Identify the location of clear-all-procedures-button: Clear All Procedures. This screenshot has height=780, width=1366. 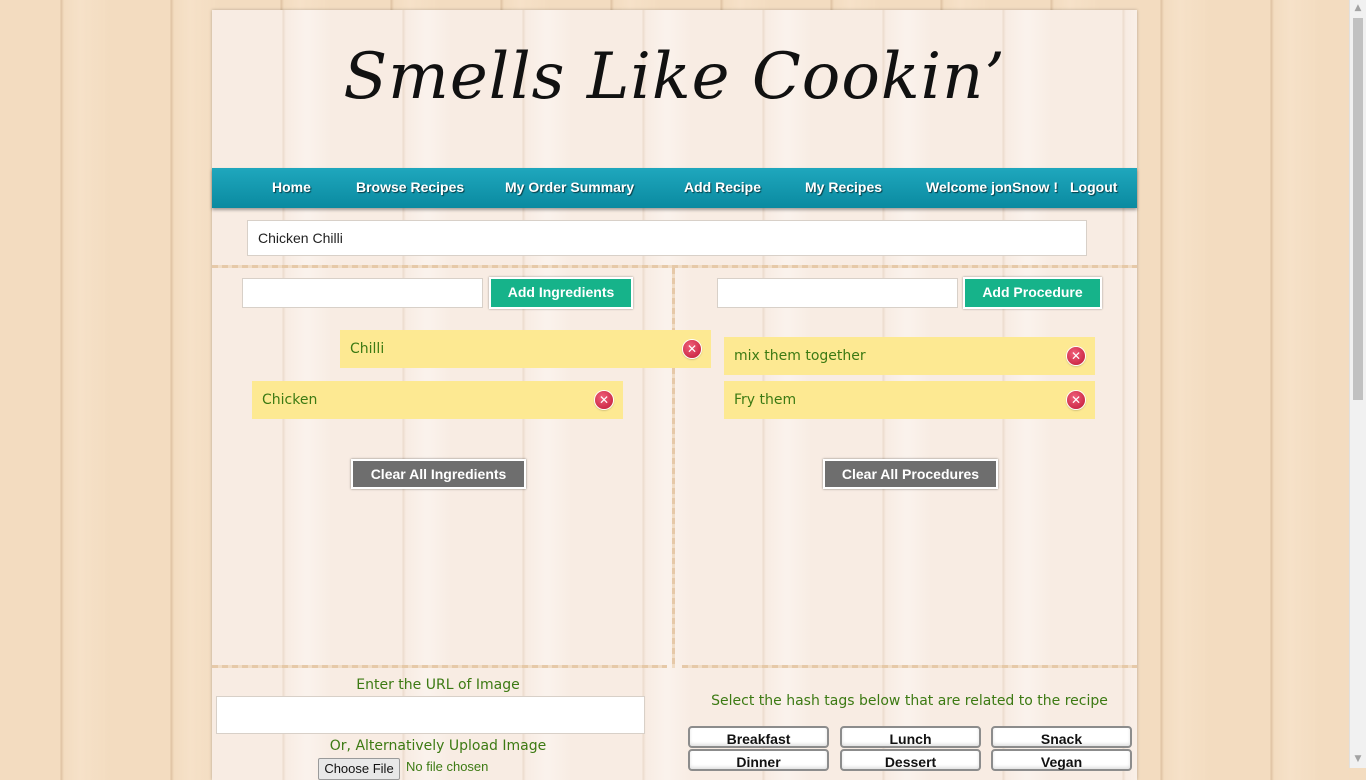
(910, 474).